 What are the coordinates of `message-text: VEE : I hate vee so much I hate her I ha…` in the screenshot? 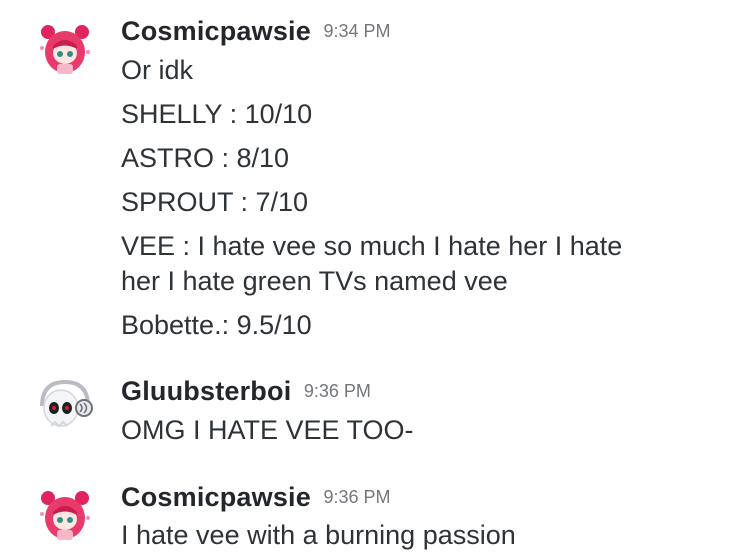 It's located at (372, 246).